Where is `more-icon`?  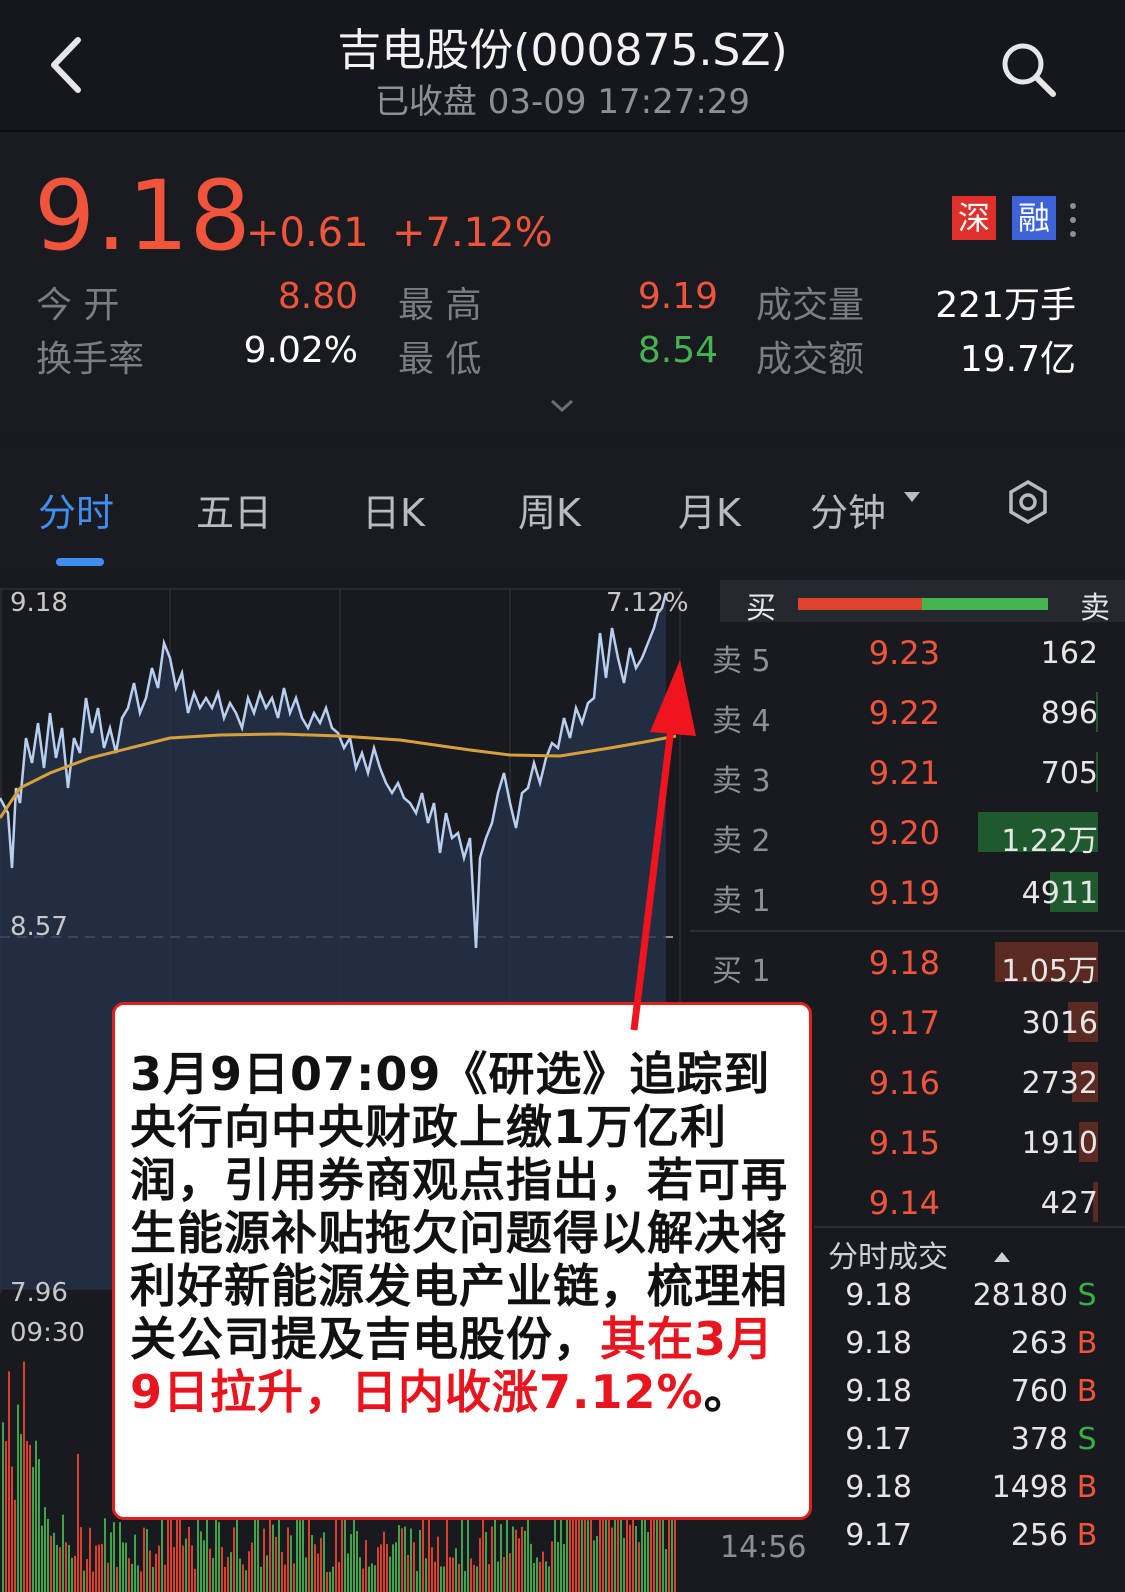
more-icon is located at coordinates (1073, 220).